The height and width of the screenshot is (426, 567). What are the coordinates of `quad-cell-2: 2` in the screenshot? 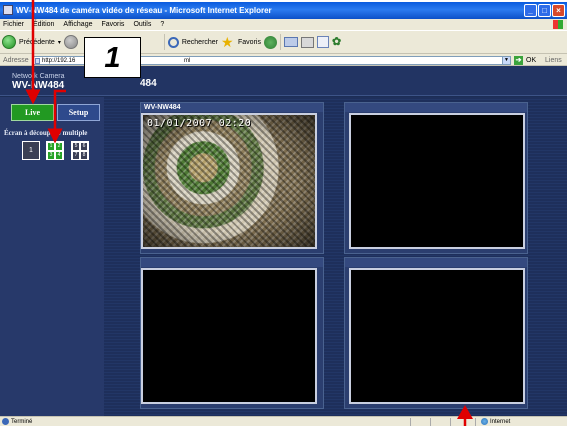 It's located at (59, 146).